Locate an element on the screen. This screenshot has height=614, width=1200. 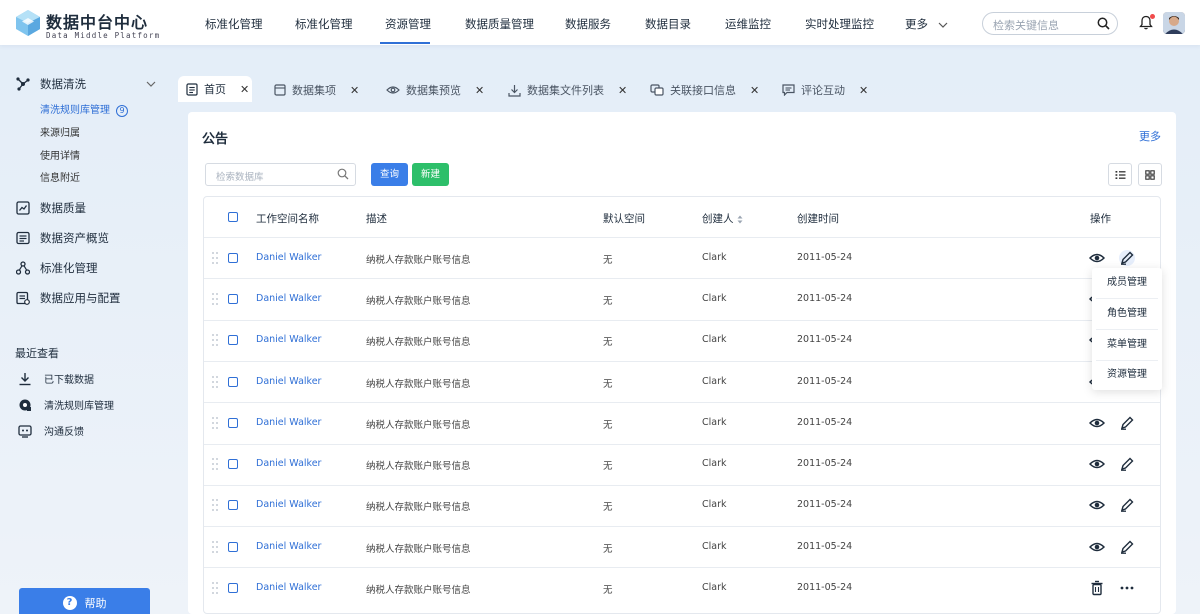
nav-item-more: 更多 is located at coordinates (926, 24).